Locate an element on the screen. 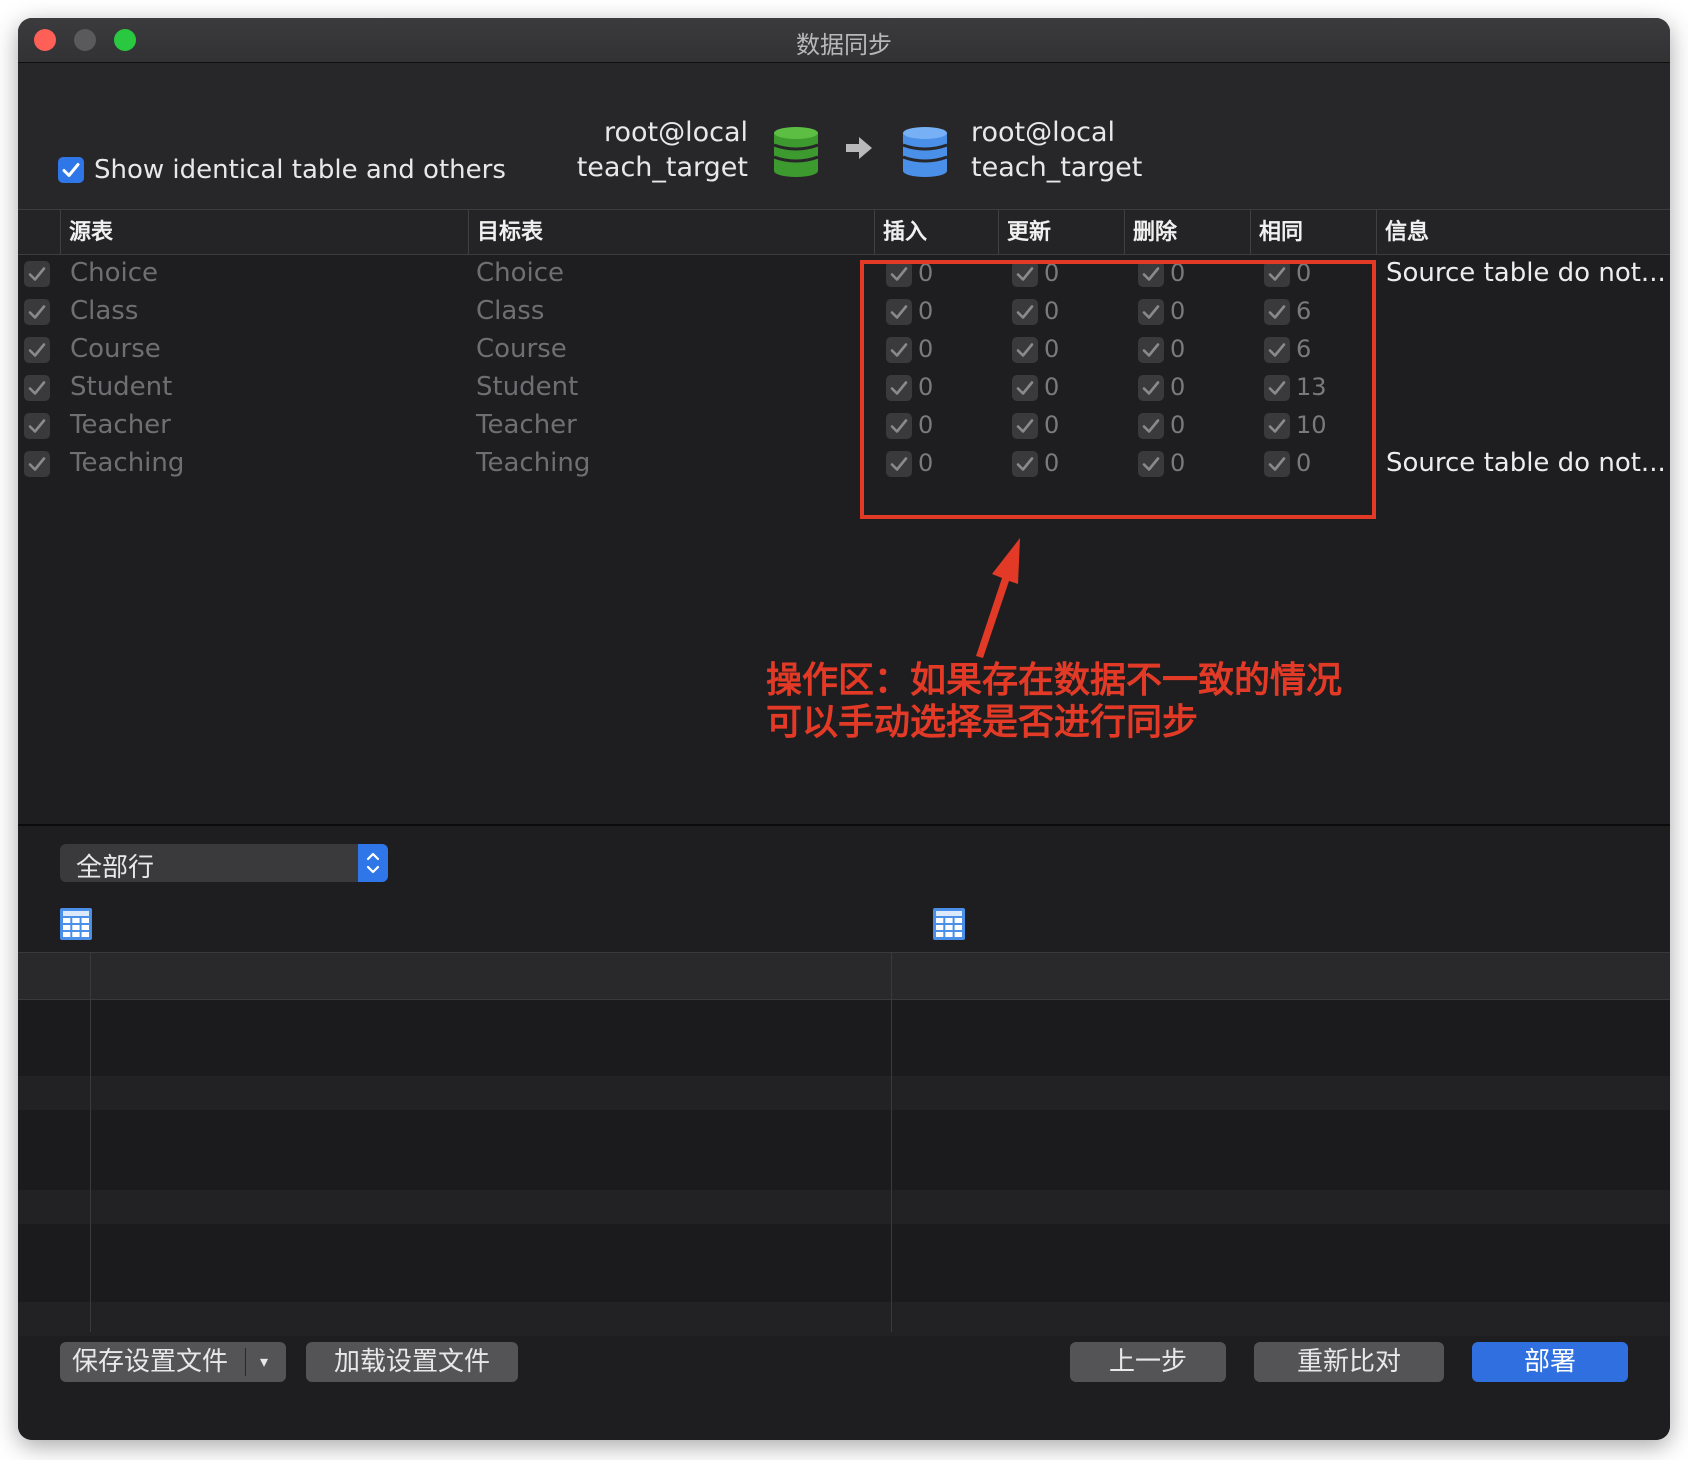 This screenshot has height=1460, width=1688. source-table-name: Student is located at coordinates (121, 387).